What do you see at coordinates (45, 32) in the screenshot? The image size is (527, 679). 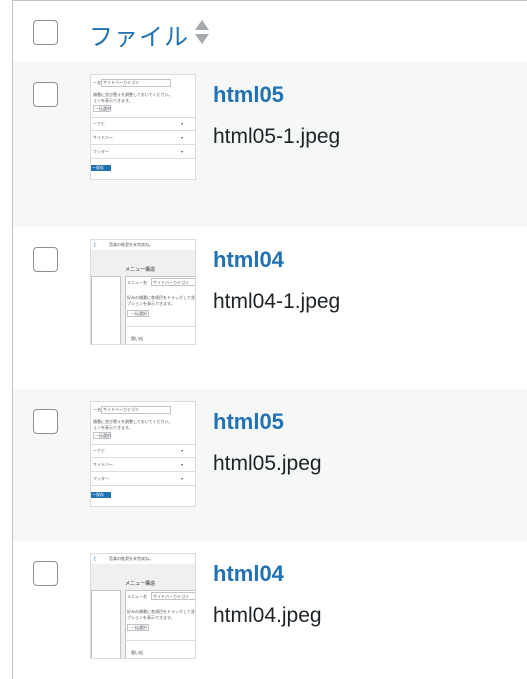 I see `select-all-checkbox` at bounding box center [45, 32].